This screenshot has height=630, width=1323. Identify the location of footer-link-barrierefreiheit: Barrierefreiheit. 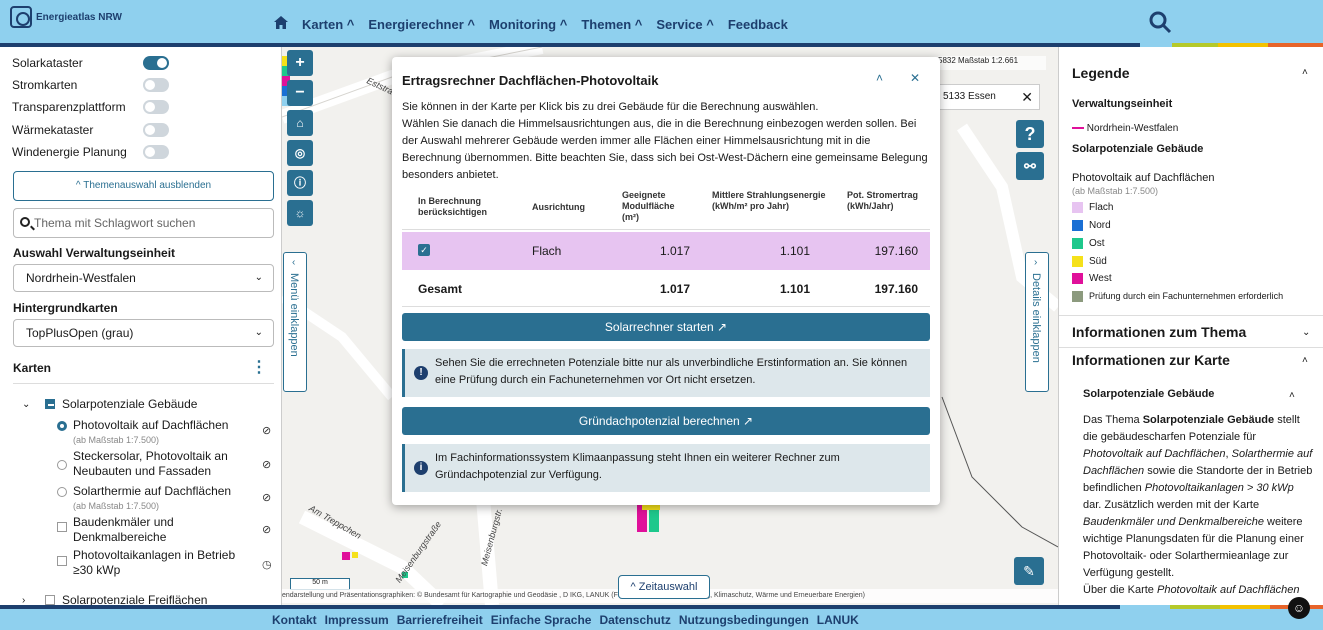
(440, 620).